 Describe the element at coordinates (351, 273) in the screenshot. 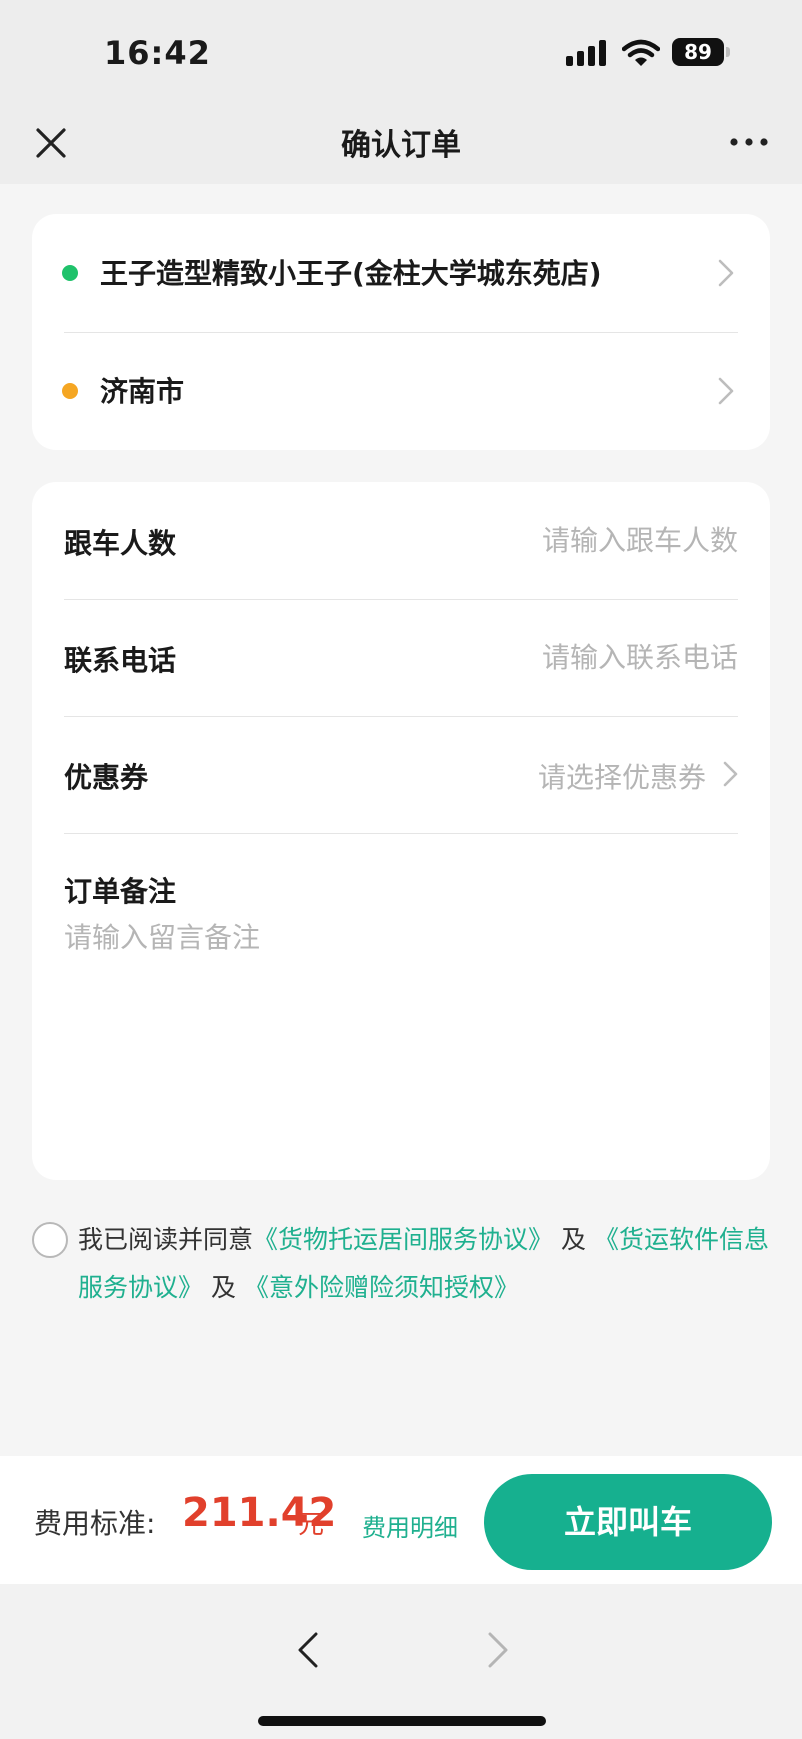

I see `route-start-text: 王子造型精致小王子(金柱大学城东苑店)` at that location.